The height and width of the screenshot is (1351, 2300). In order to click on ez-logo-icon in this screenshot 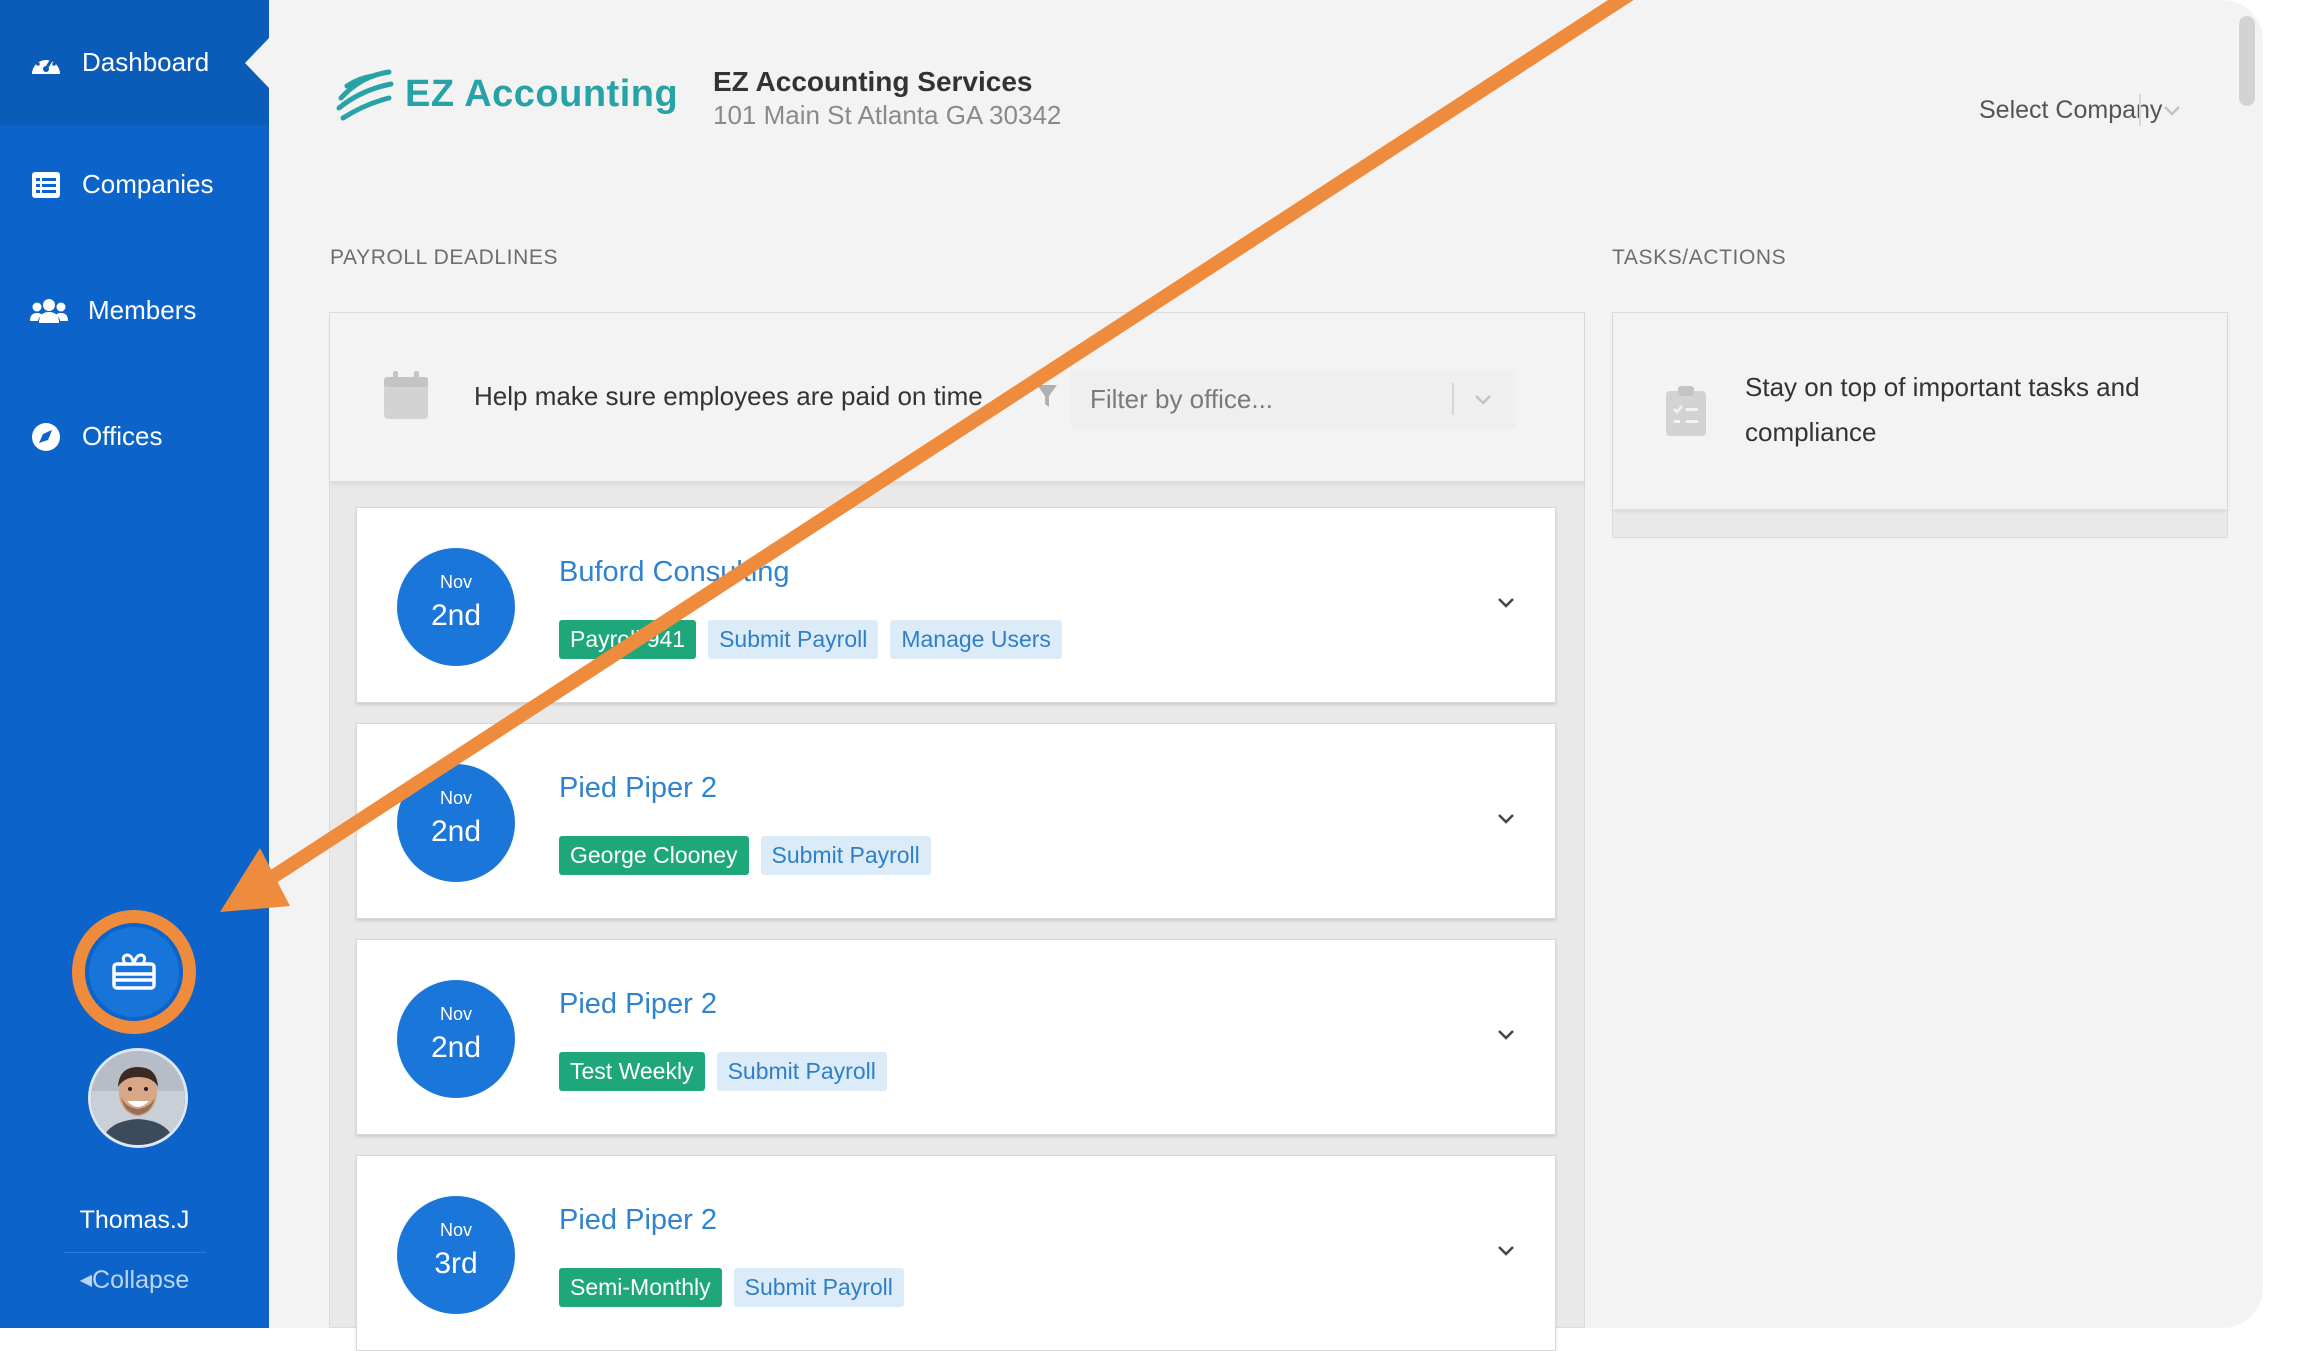, I will do `click(365, 95)`.